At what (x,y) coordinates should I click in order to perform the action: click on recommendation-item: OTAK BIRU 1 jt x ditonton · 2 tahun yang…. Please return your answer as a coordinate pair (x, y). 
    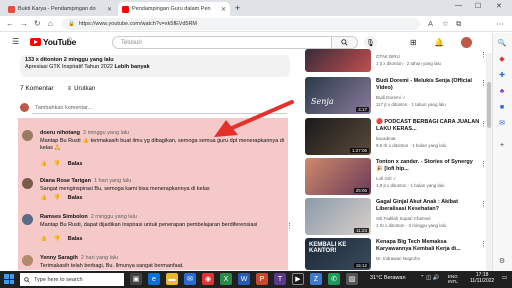
    Looking at the image, I should click on (396, 61).